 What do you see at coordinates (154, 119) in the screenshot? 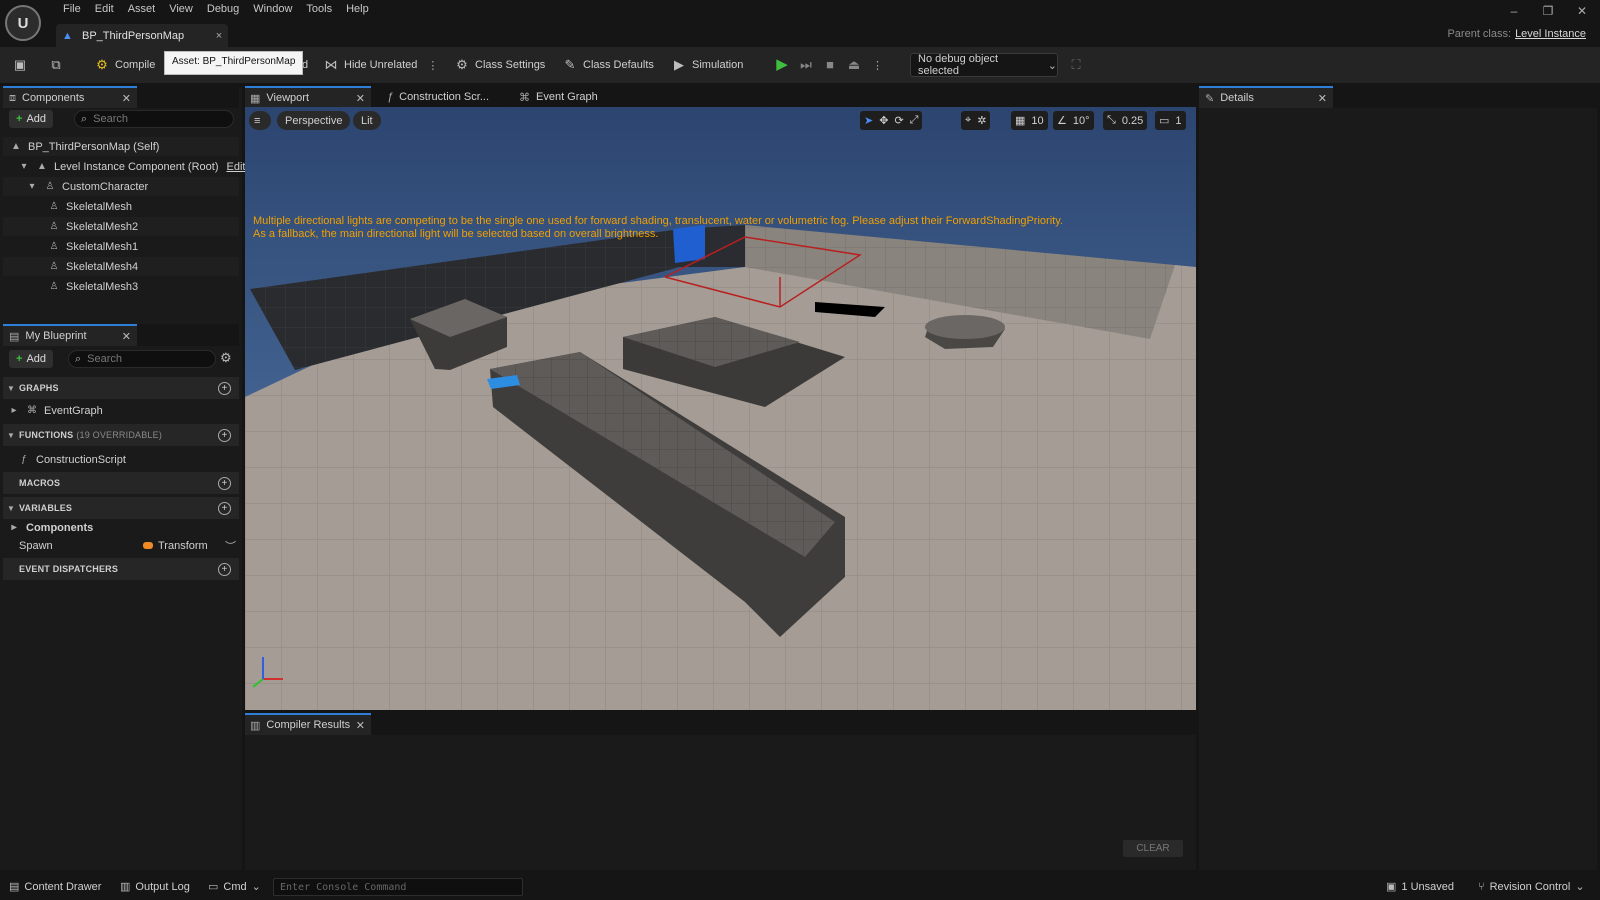
I see `components-search-input: ⌕ Search` at bounding box center [154, 119].